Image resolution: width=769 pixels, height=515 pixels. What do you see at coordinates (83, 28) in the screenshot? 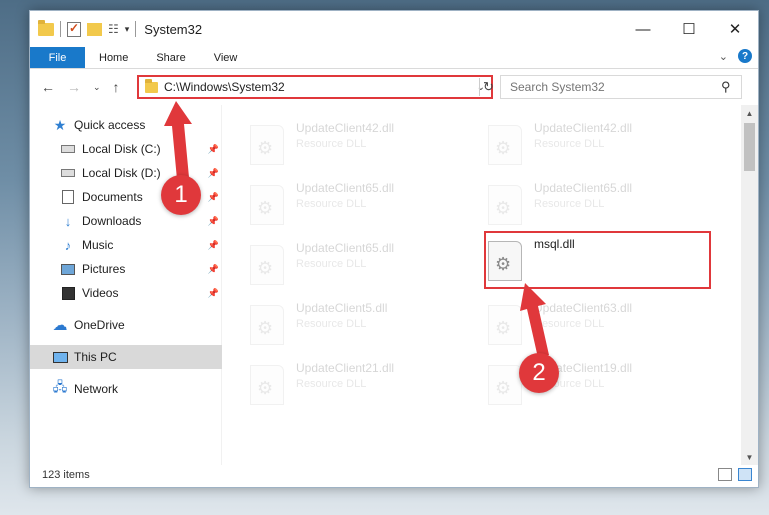
I see `quick-access-toolbar: ☷ ▾` at bounding box center [83, 28].